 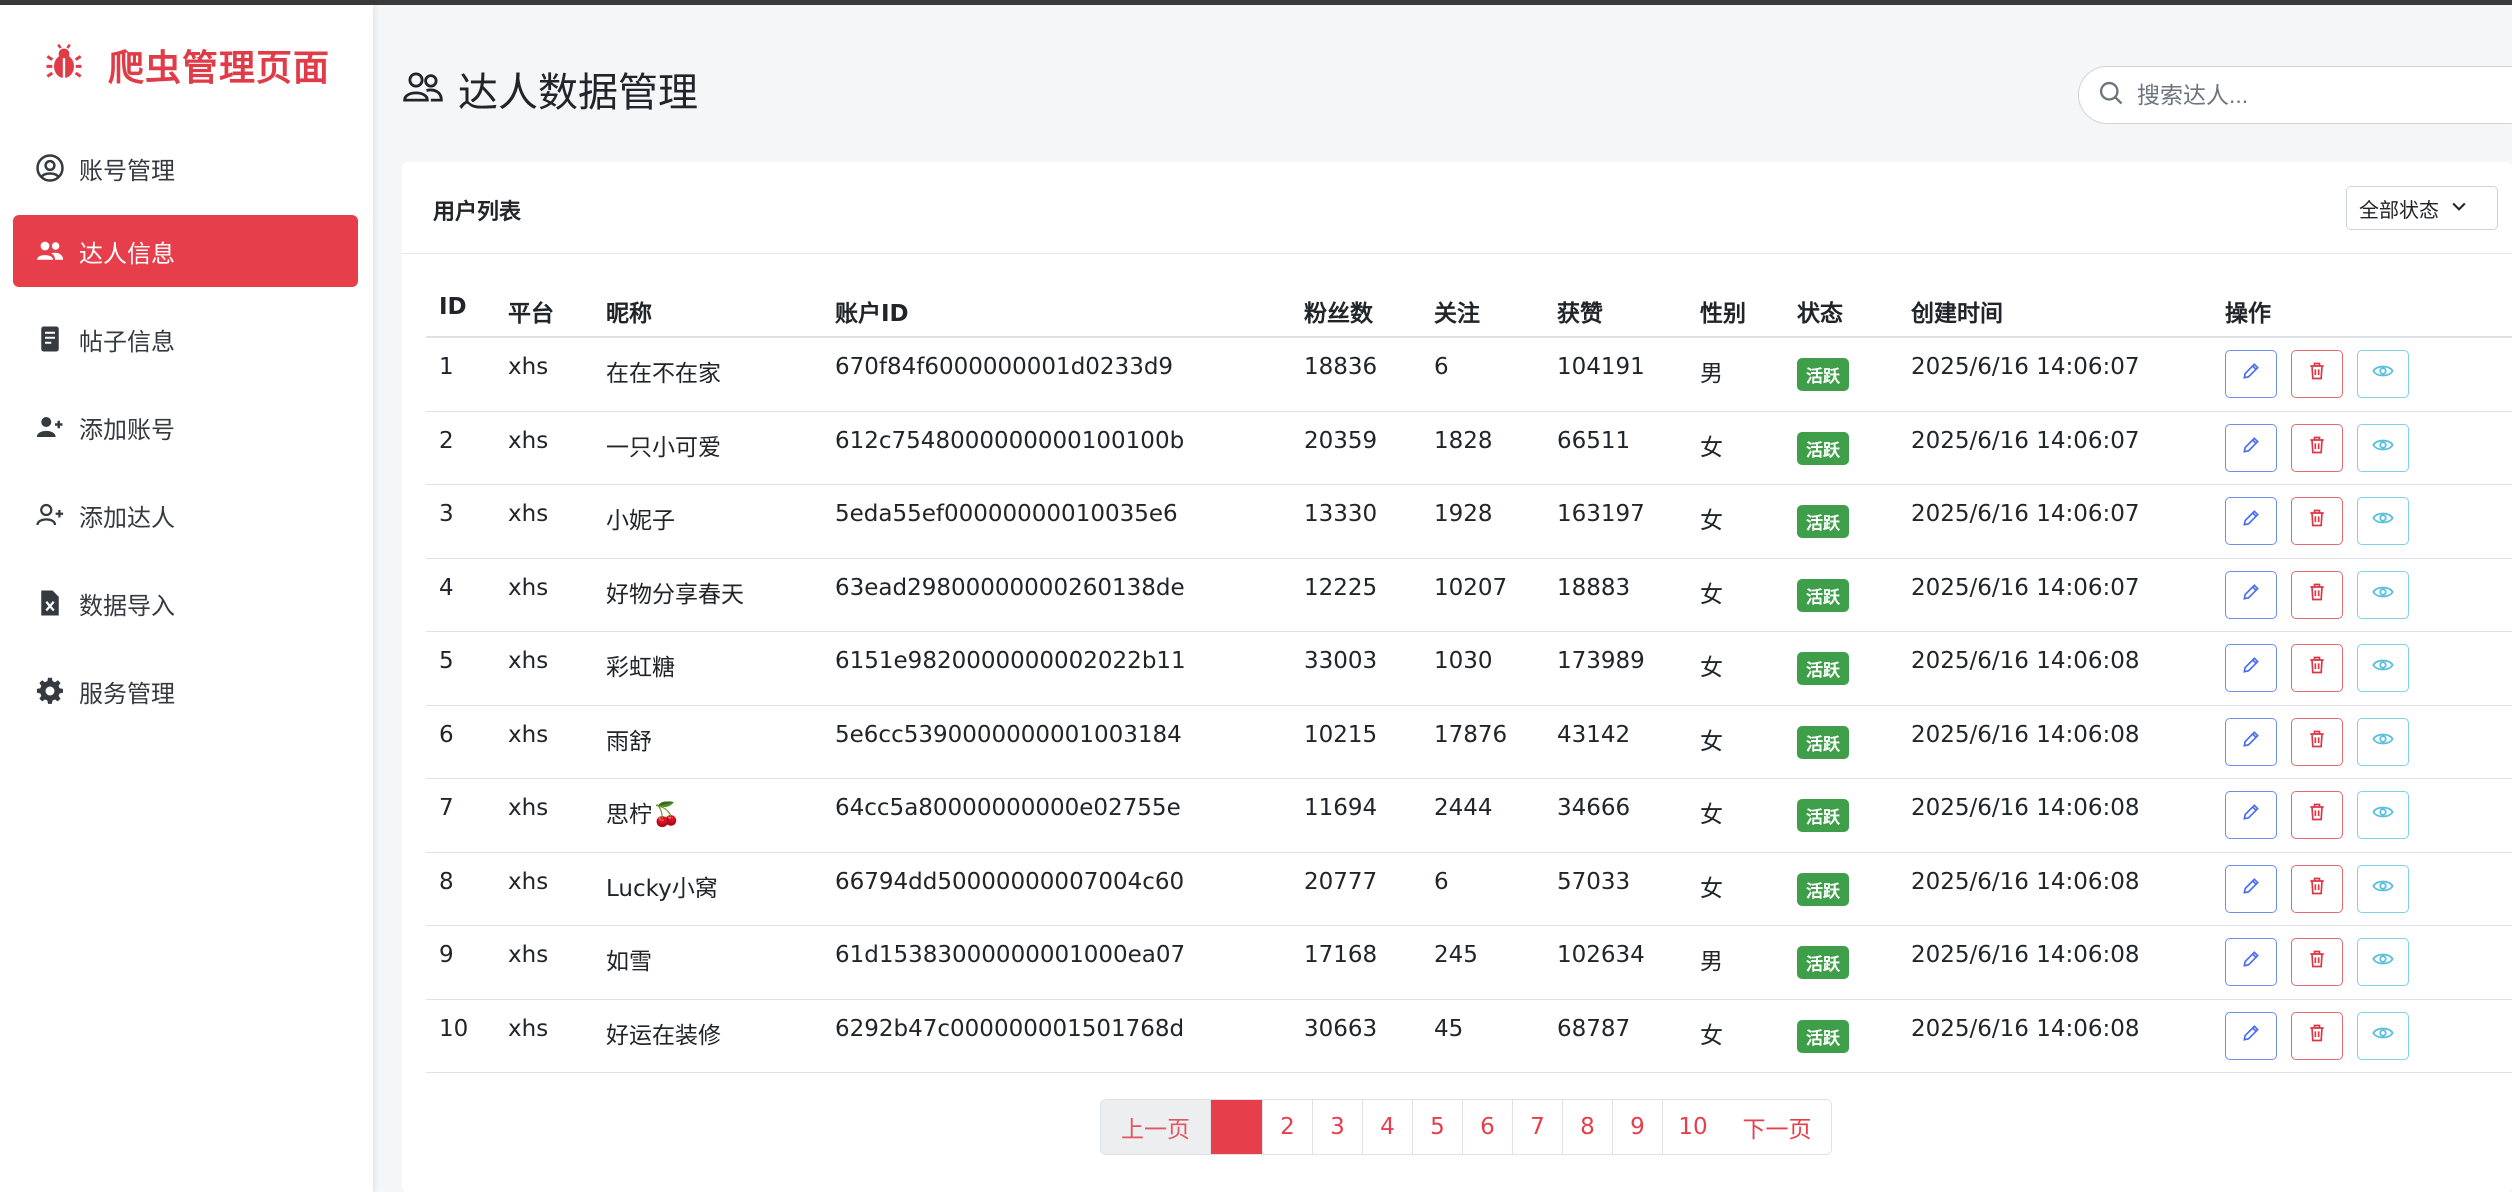 I want to click on cell-id: 8, so click(x=446, y=881).